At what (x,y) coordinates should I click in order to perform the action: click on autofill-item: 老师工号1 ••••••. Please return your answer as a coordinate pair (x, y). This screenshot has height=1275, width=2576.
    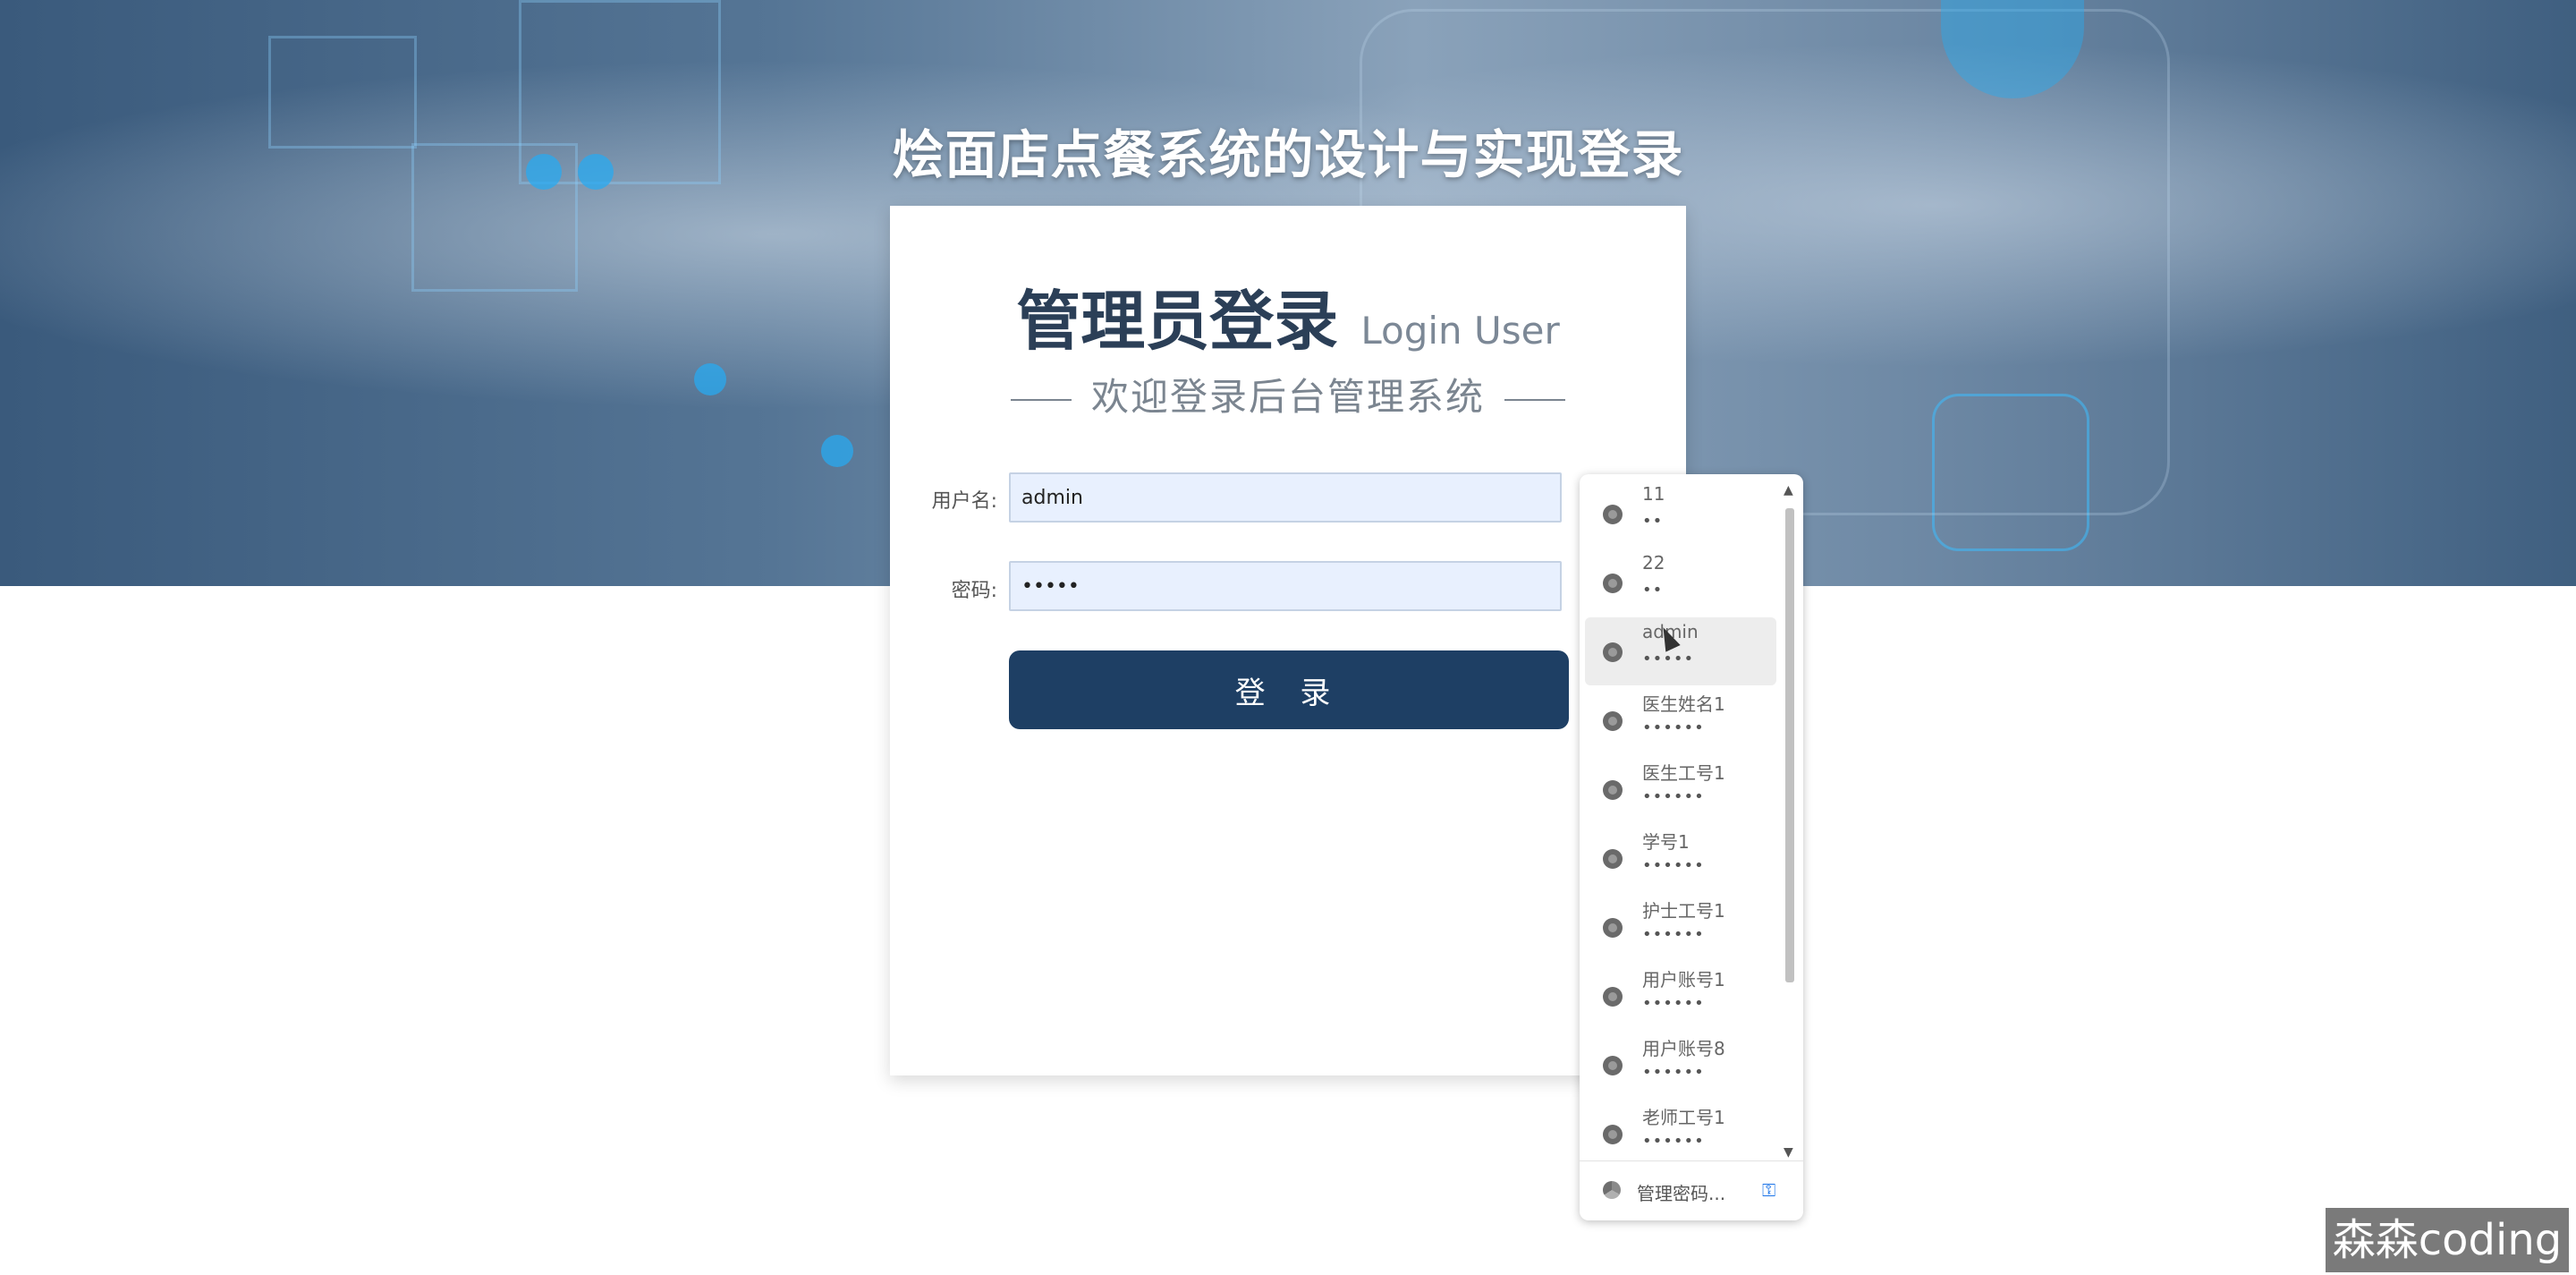
    Looking at the image, I should click on (1680, 1134).